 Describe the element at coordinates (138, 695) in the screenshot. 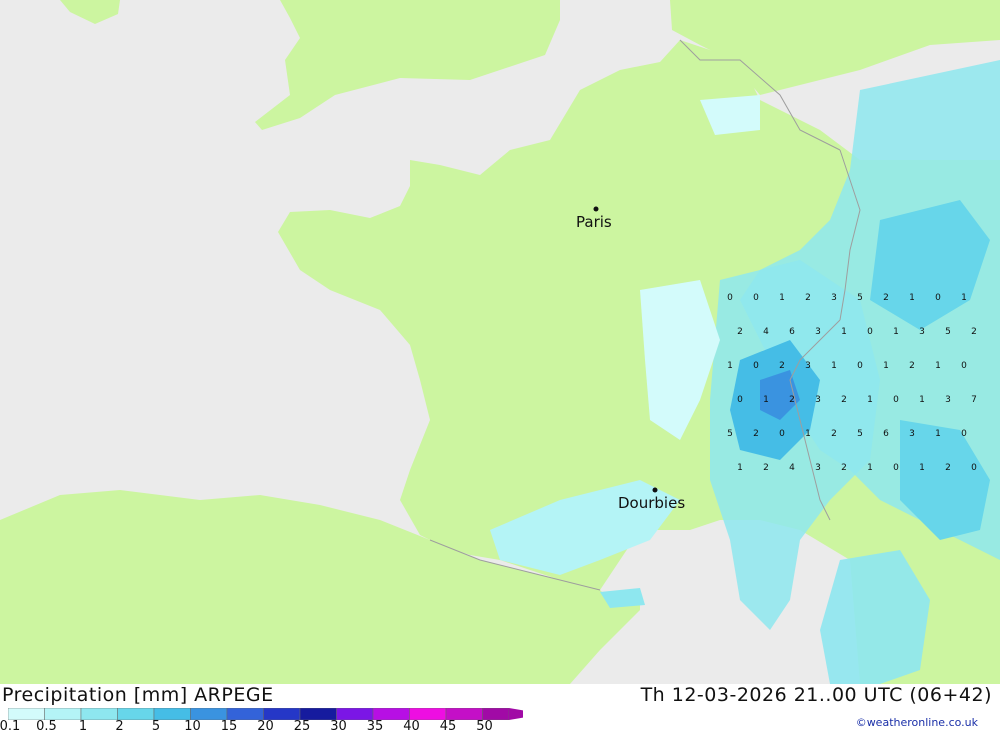

I see `legend-title: Precipitation [mm] ARPEGE` at that location.